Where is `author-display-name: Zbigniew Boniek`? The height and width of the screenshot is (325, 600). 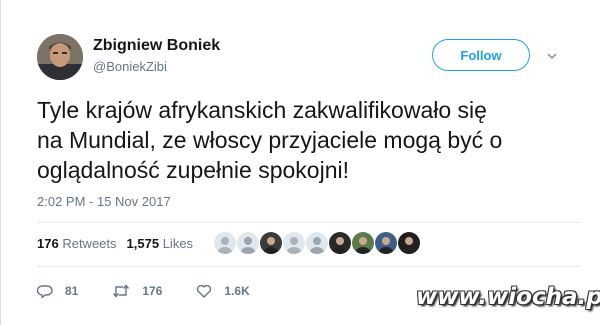
author-display-name: Zbigniew Boniek is located at coordinates (156, 46).